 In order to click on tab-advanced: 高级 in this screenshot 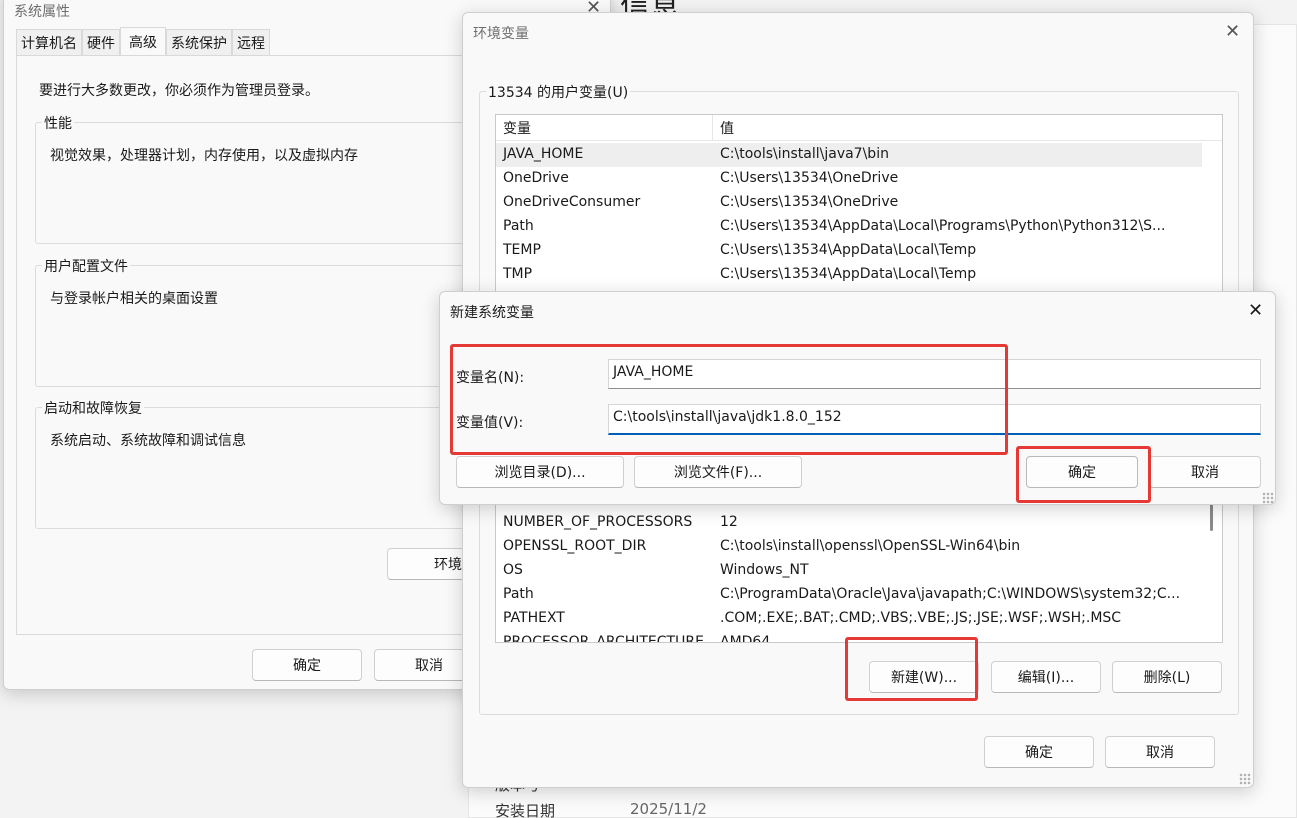, I will do `click(143, 41)`.